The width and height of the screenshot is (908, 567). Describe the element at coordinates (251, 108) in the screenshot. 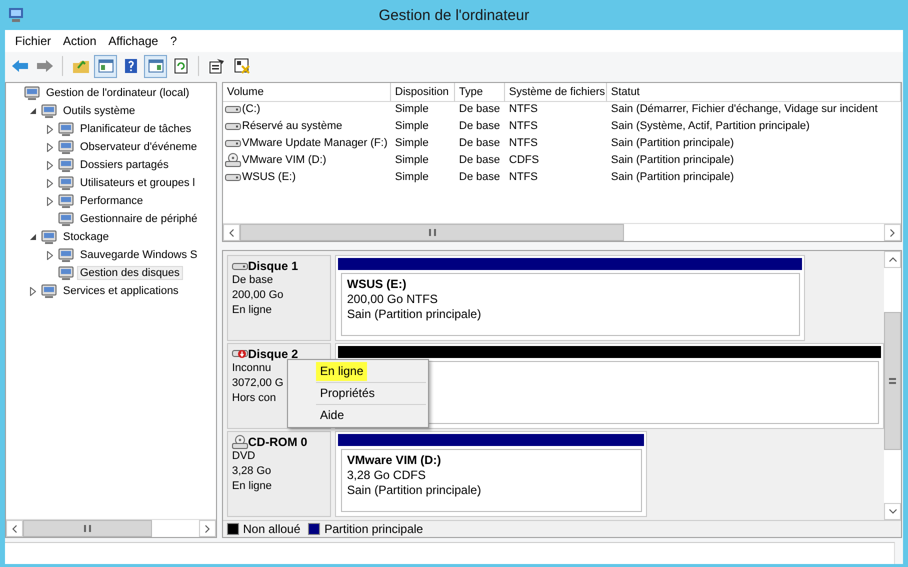

I see `table-cell: (C:)` at that location.